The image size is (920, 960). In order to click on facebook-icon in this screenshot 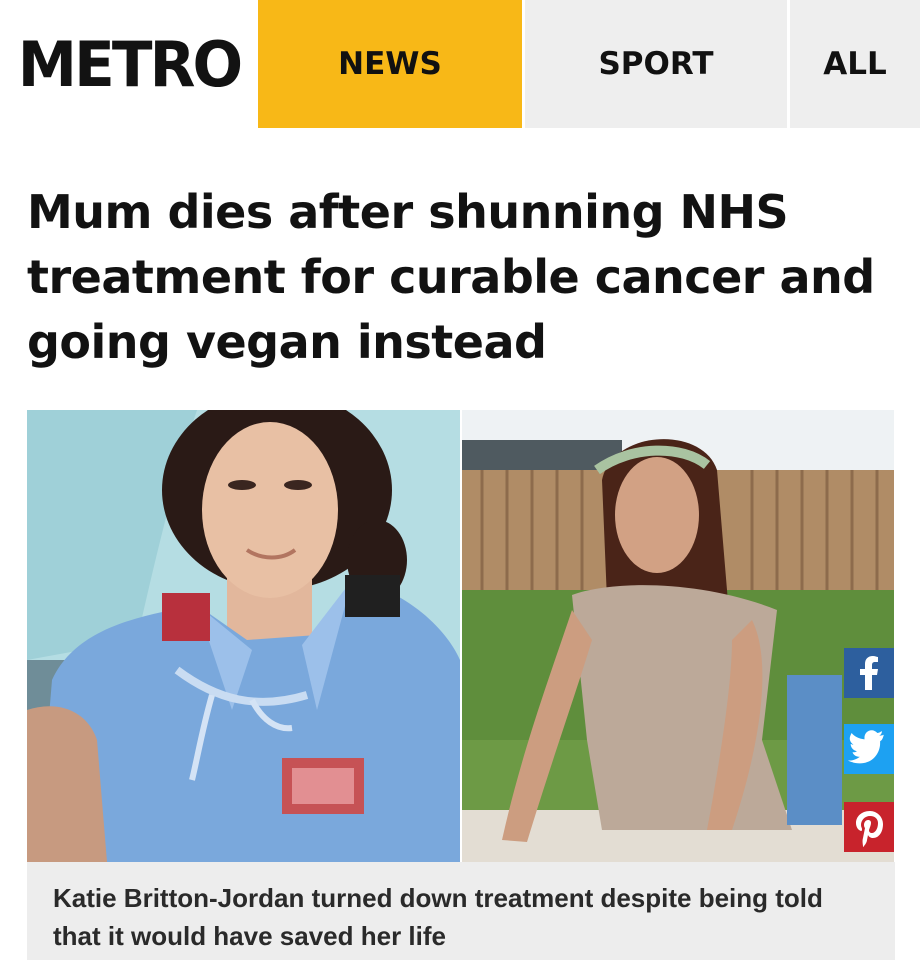, I will do `click(869, 673)`.